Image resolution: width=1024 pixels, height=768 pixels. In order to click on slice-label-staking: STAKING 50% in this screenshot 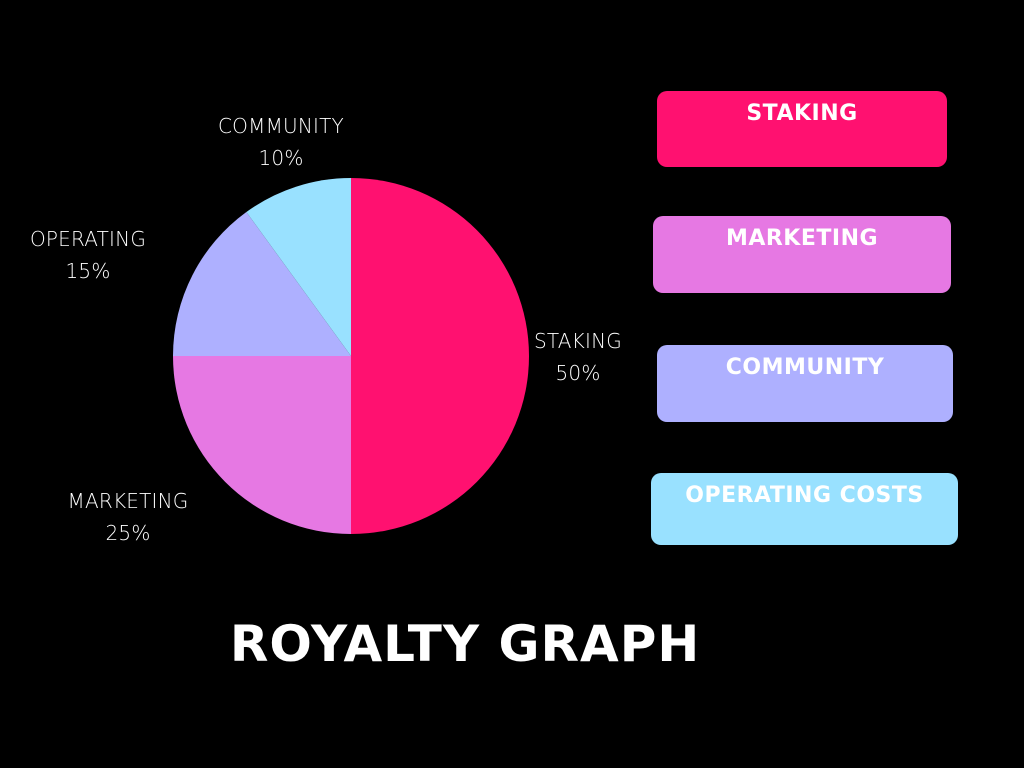, I will do `click(578, 357)`.